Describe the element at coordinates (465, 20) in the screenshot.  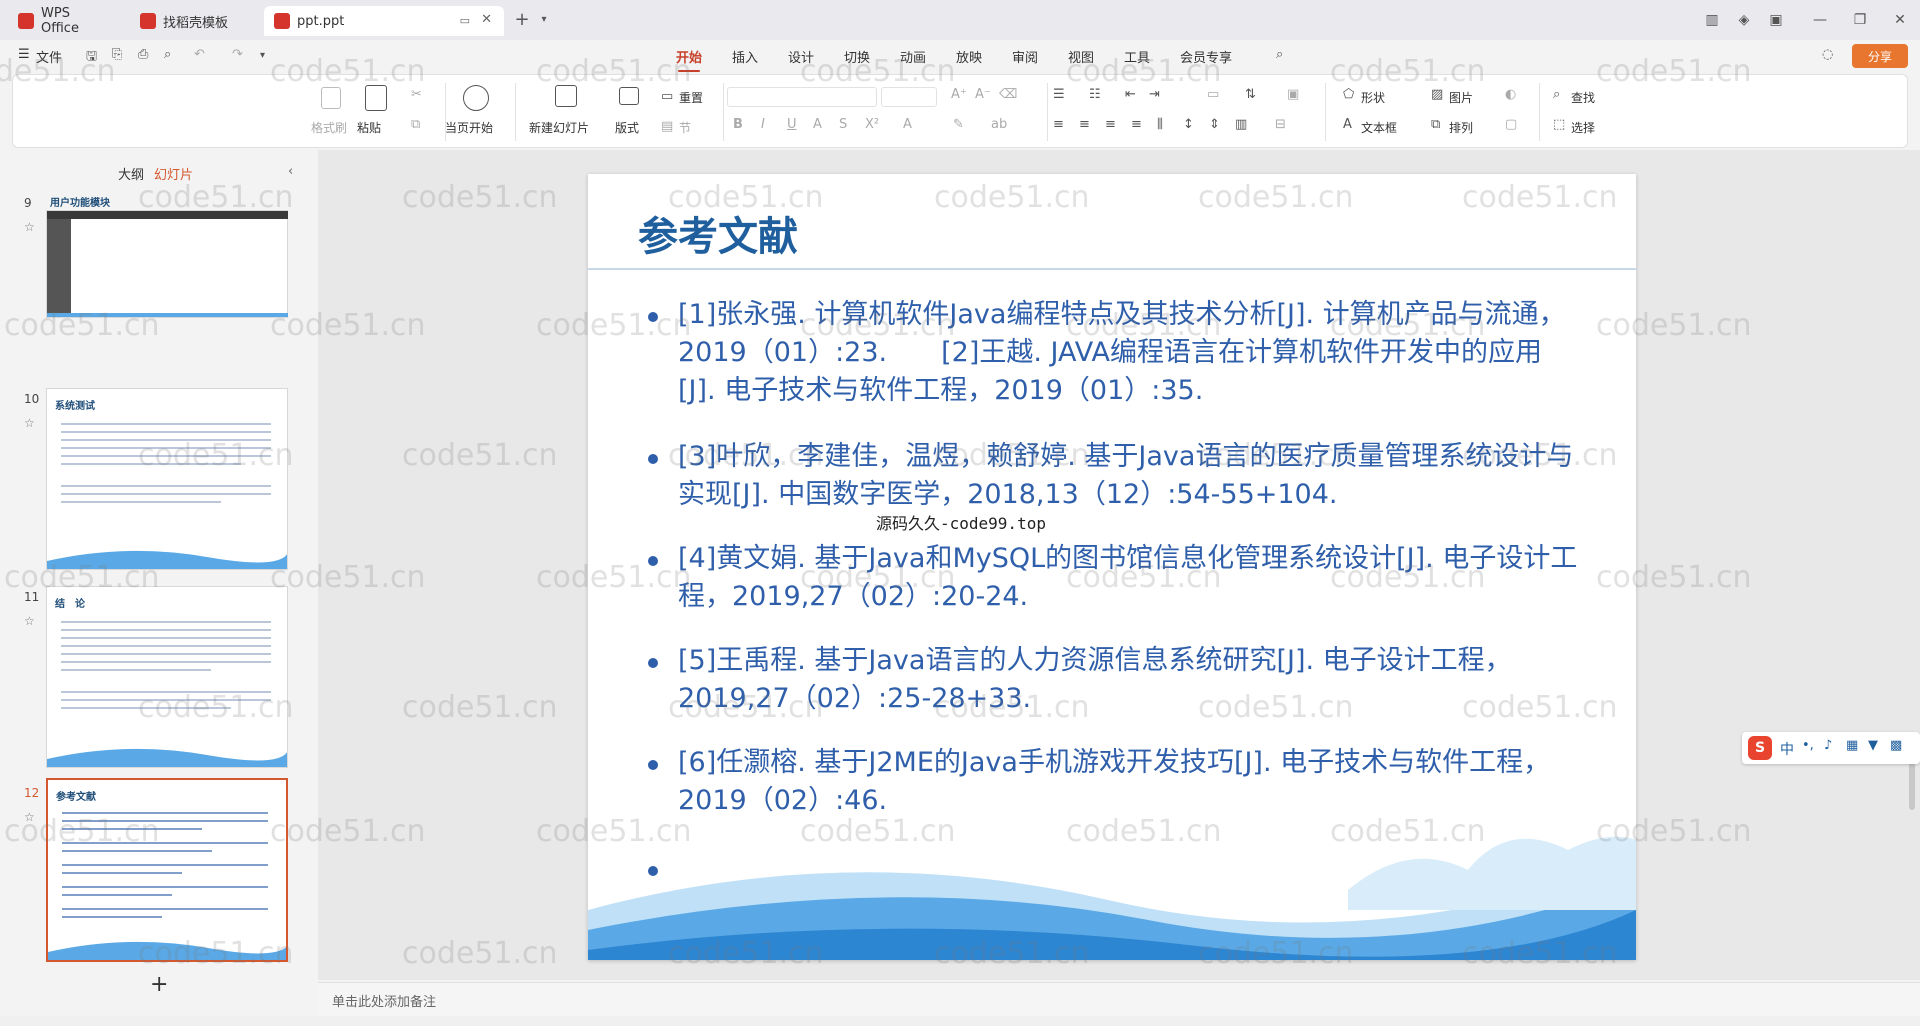
I see `monitor-icon: ▭` at that location.